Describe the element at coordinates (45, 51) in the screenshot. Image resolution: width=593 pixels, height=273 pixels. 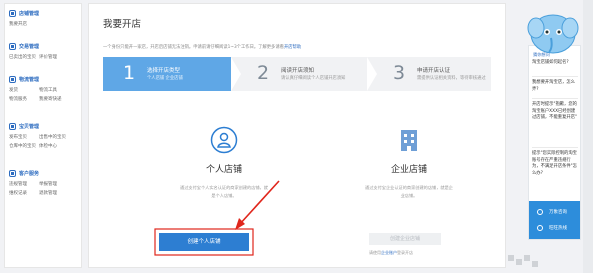
I see `sidebar-section-trade: 交易管理 已卖出的宝贝 评价管理` at that location.